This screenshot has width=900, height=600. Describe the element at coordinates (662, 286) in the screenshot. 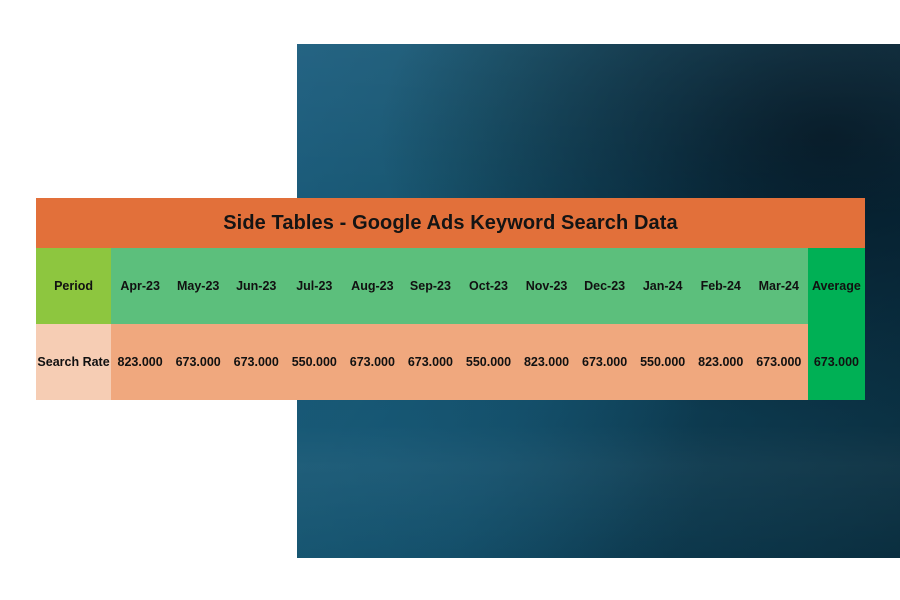

I see `header-cell-month: Jan-24` at that location.